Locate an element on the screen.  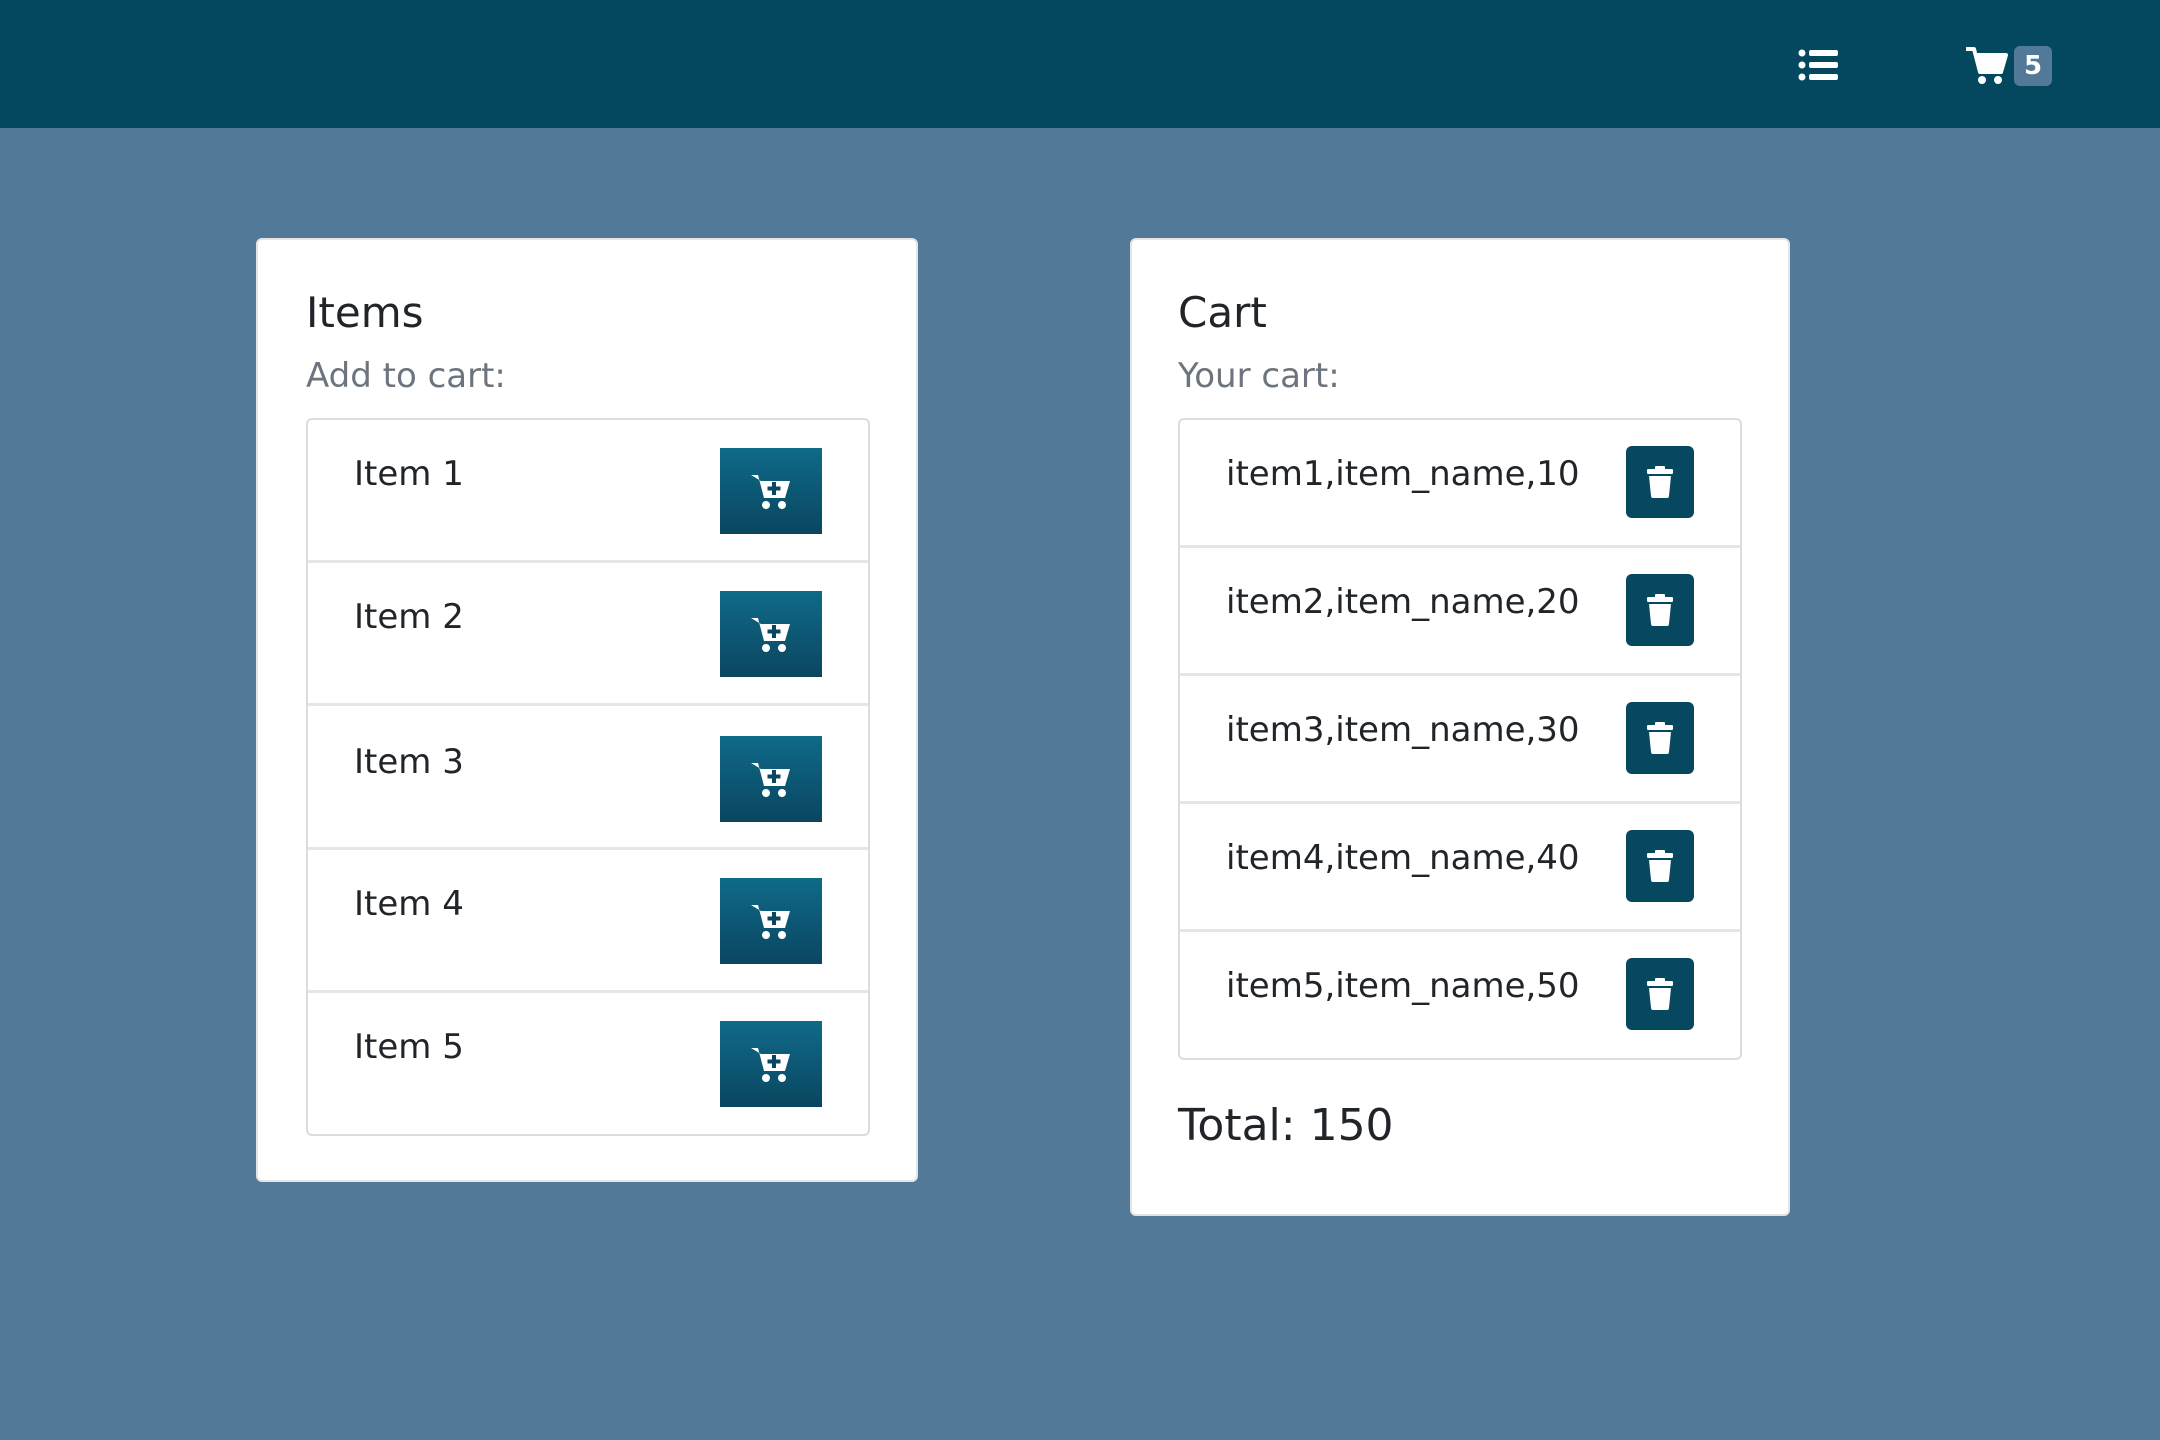
item-label: Item 5 is located at coordinates (409, 1047).